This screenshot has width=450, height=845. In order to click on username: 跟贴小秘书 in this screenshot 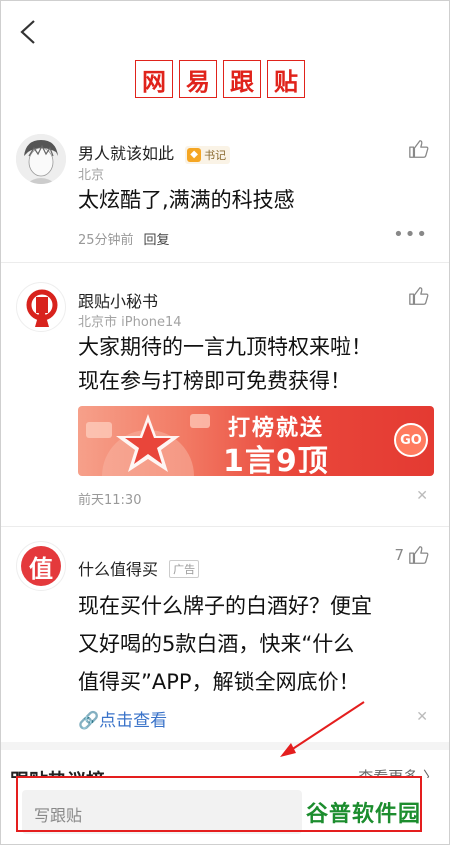, I will do `click(118, 300)`.